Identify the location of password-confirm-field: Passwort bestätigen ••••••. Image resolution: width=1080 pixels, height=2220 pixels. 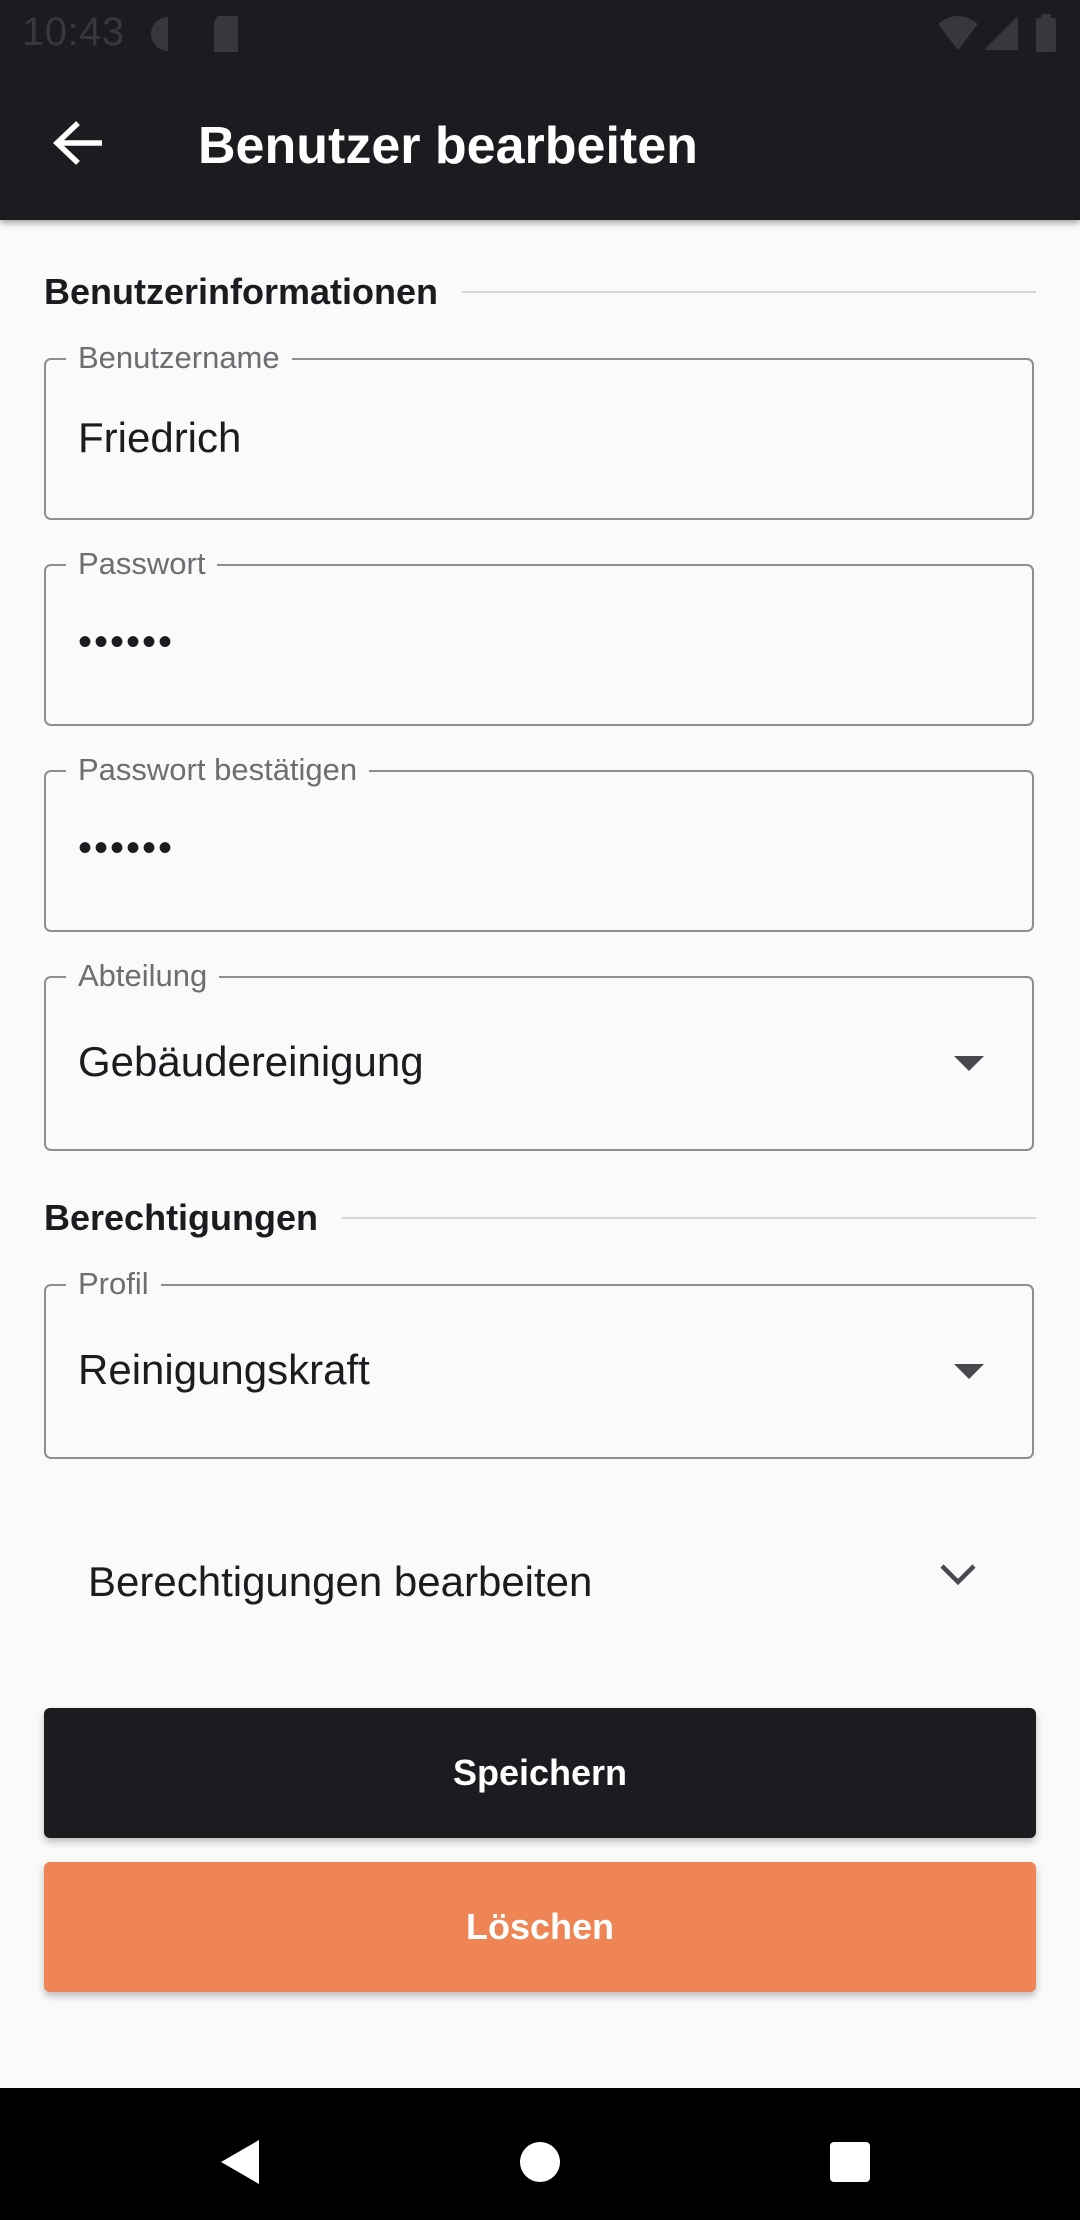
(539, 840).